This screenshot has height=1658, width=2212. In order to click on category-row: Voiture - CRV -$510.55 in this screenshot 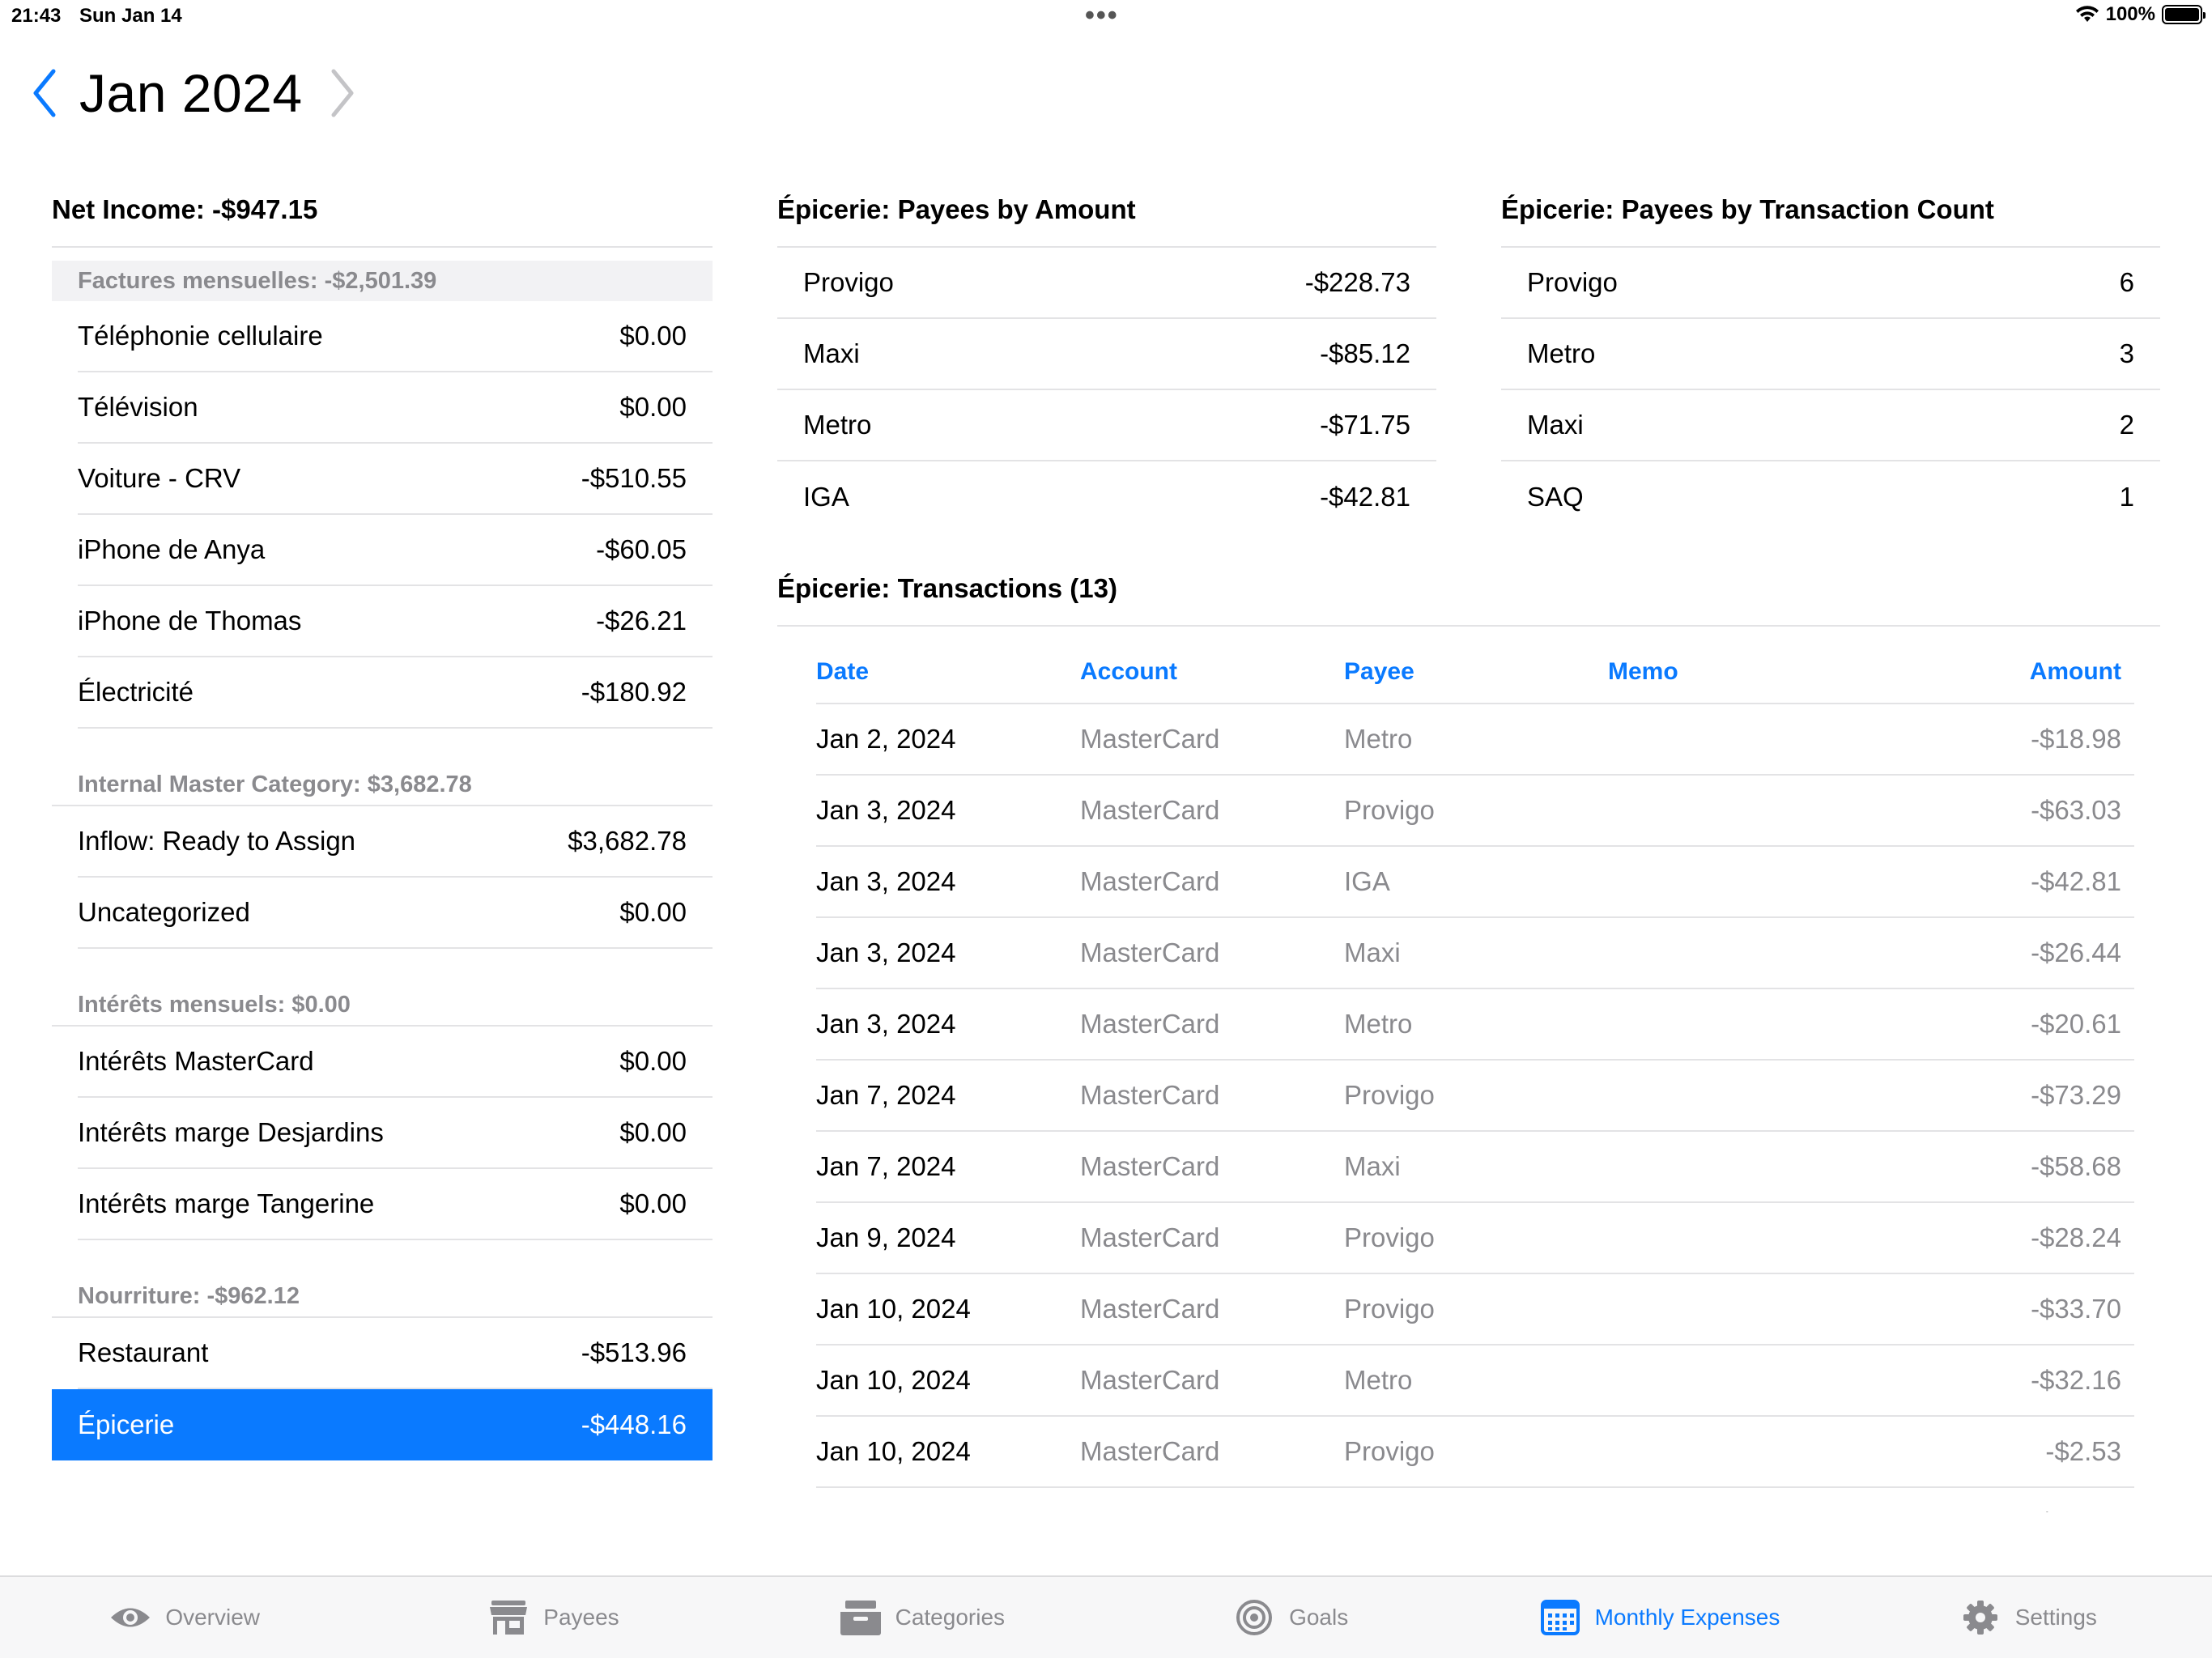, I will do `click(396, 479)`.